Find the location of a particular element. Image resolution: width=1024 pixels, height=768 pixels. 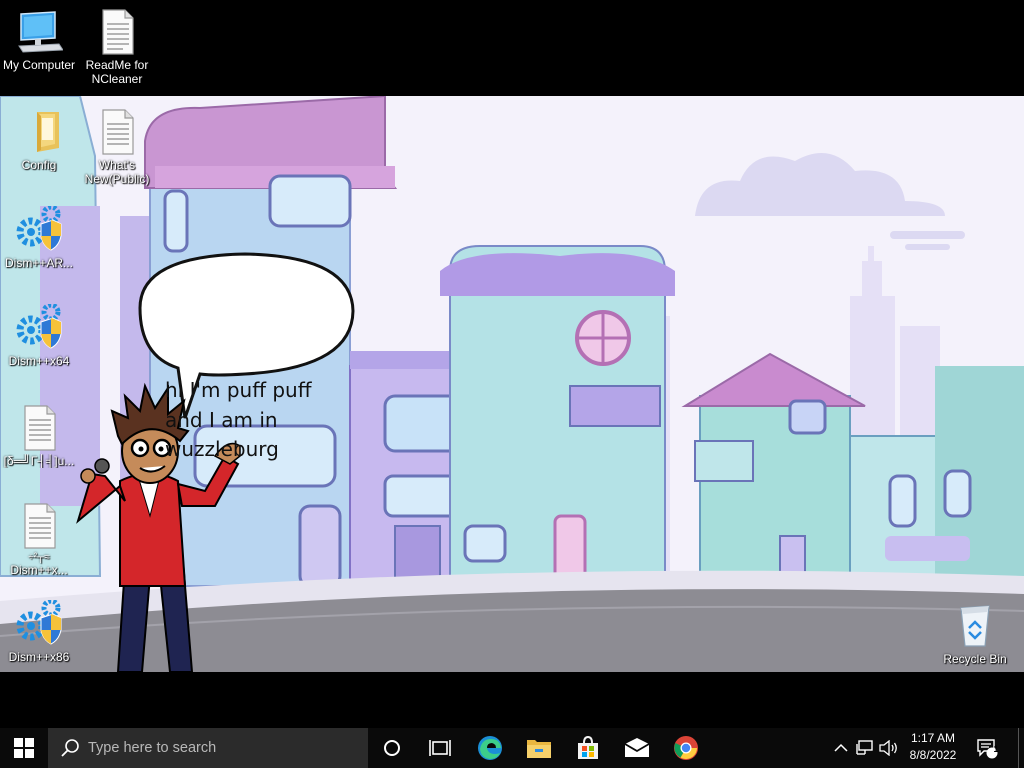

file-explorer-icon is located at coordinates (539, 749).